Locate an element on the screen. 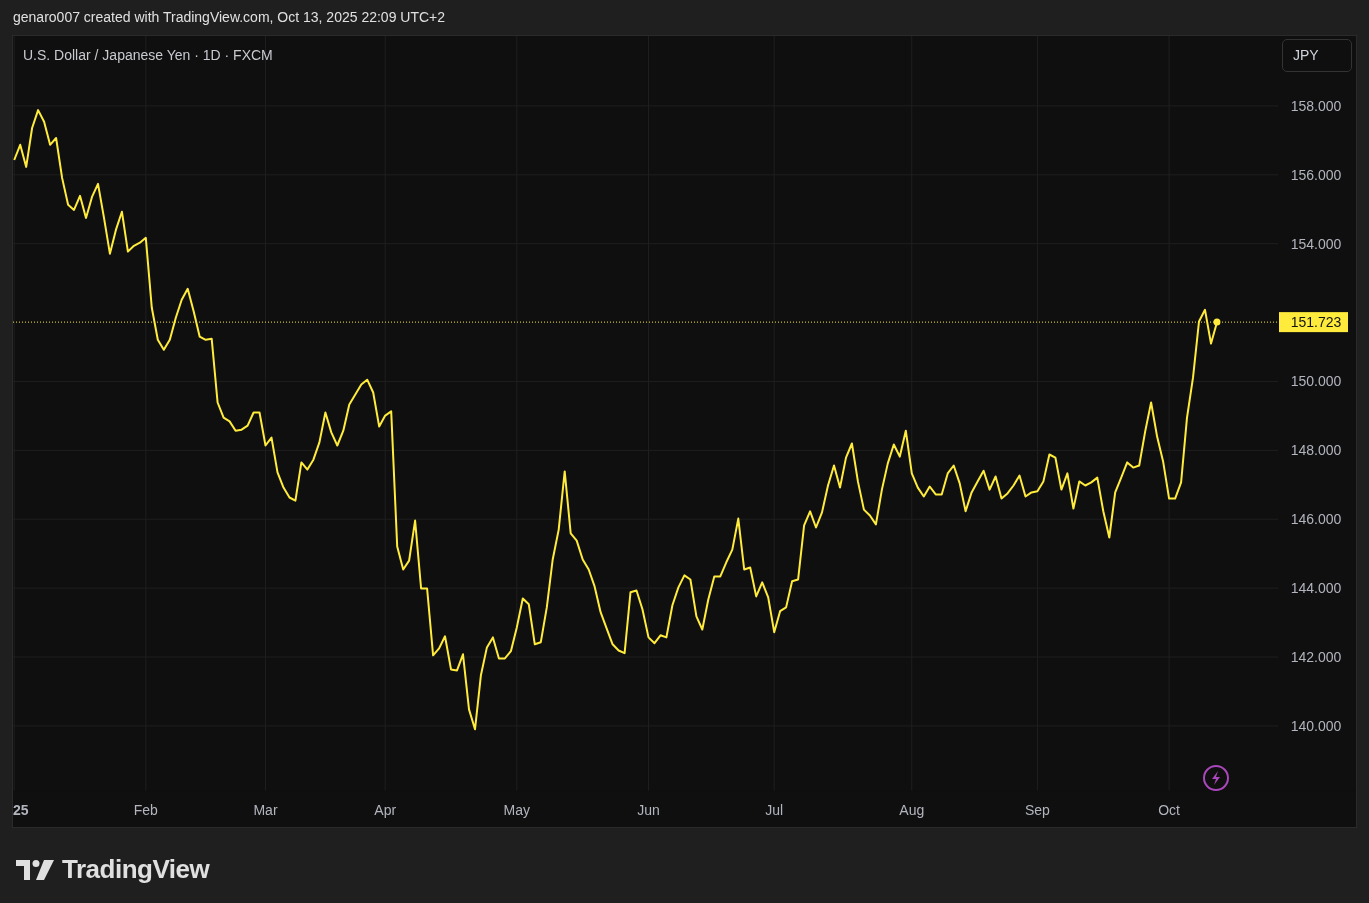 The width and height of the screenshot is (1369, 903). price-axis-label: 144.000 is located at coordinates (1316, 588).